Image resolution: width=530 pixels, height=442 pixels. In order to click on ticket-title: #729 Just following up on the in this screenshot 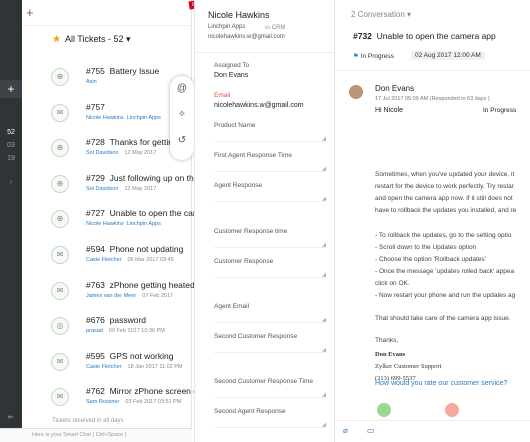, I will do `click(142, 178)`.